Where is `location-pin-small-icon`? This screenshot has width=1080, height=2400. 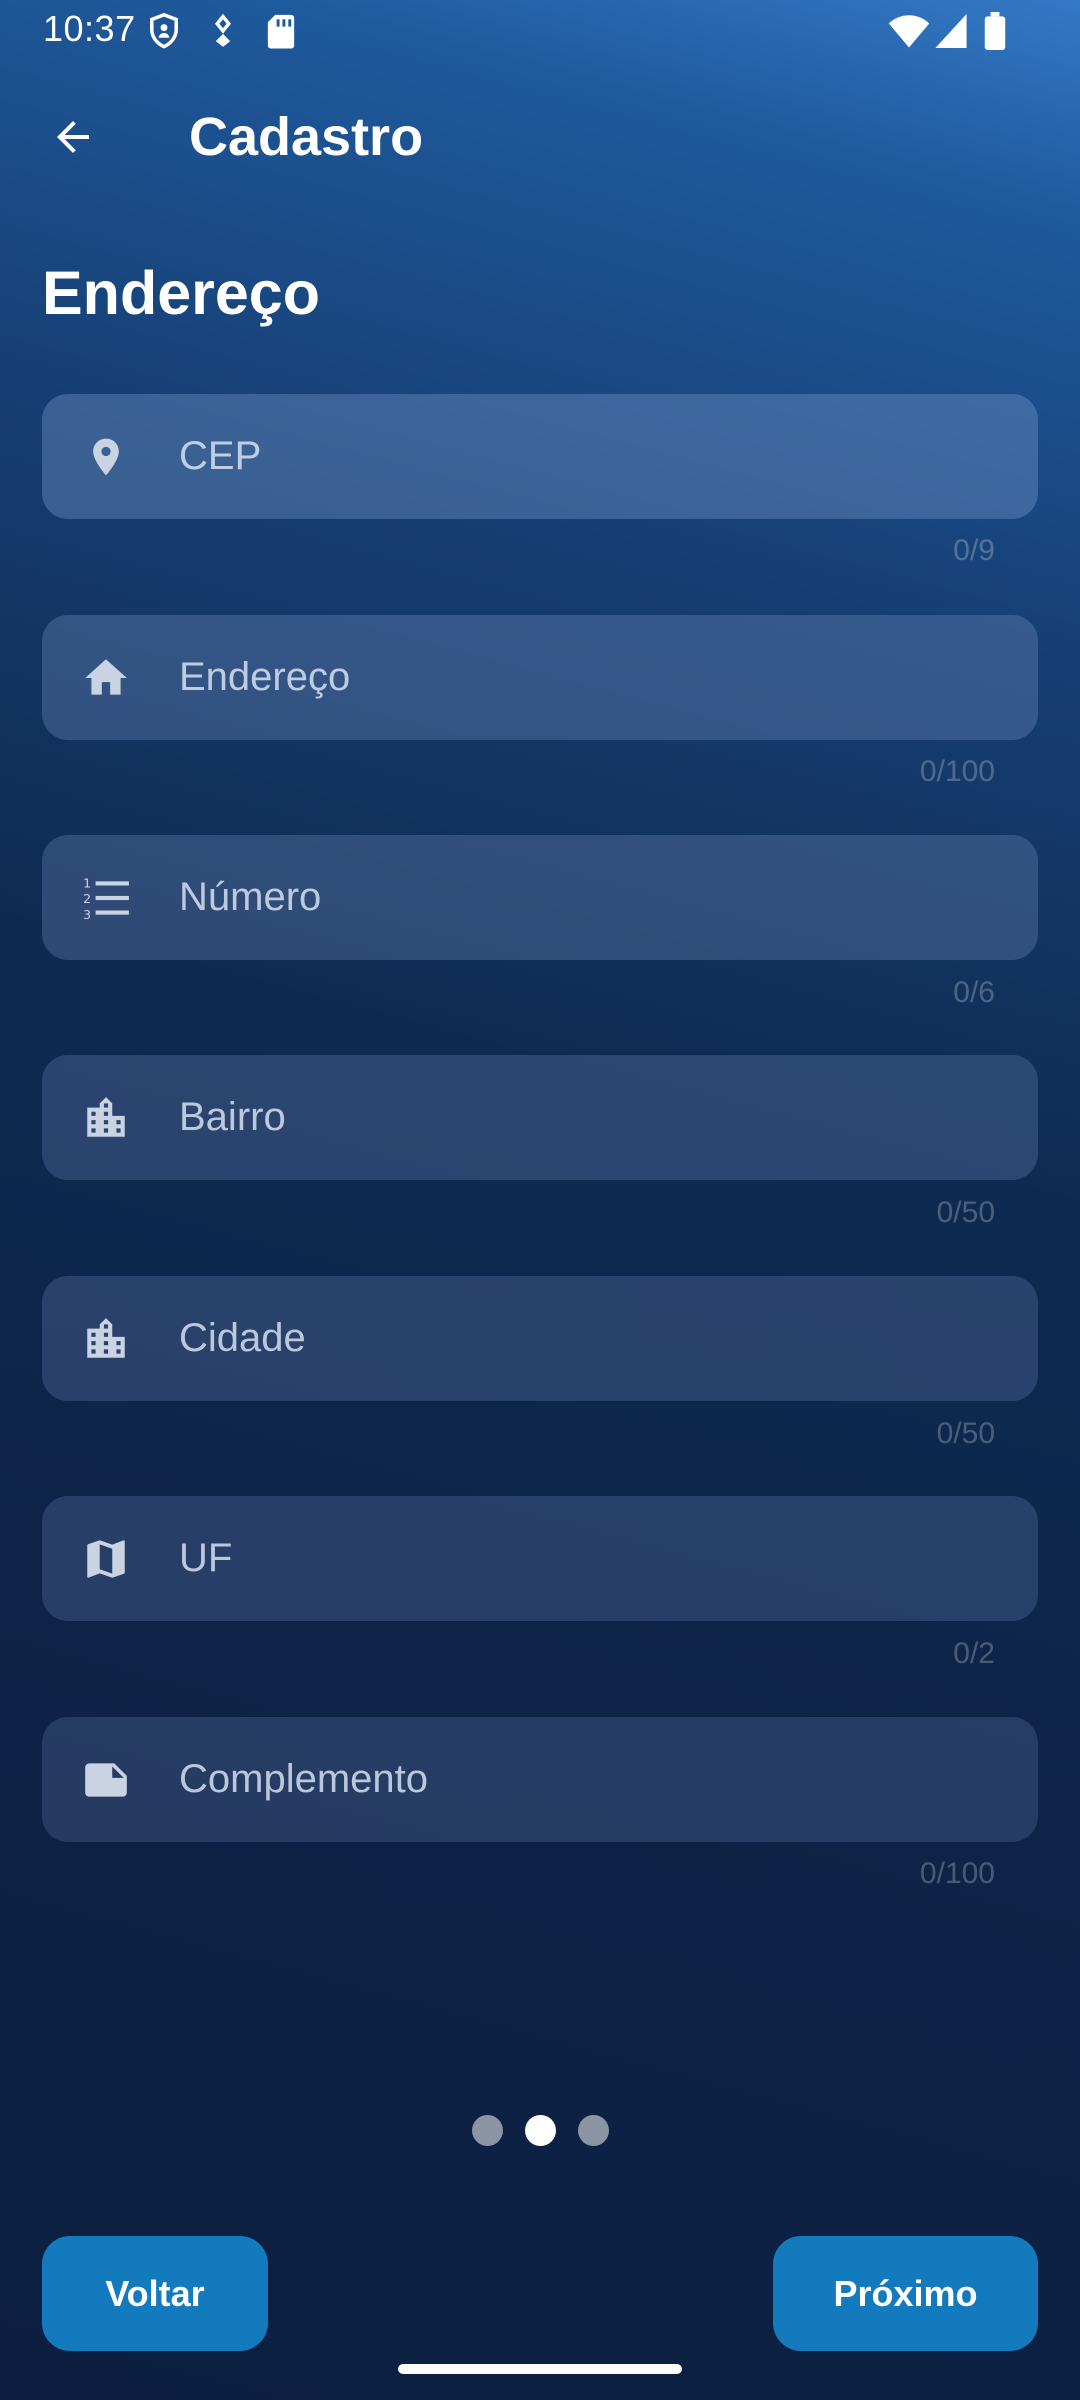 location-pin-small-icon is located at coordinates (223, 31).